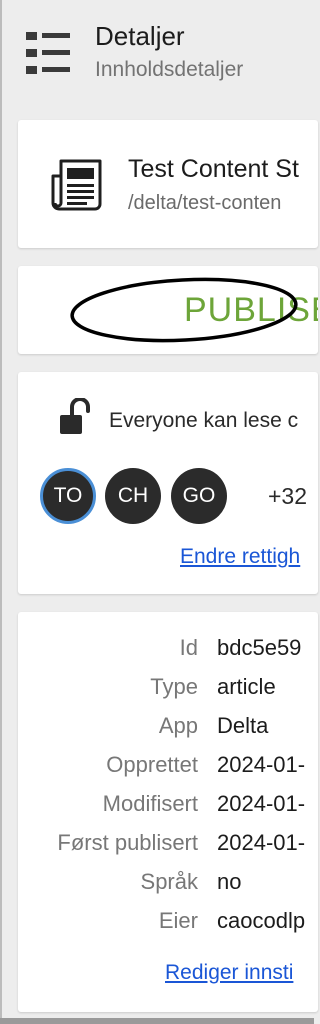  Describe the element at coordinates (169, 69) in the screenshot. I see `page-subtitle: Innholdsdetaljer` at that location.